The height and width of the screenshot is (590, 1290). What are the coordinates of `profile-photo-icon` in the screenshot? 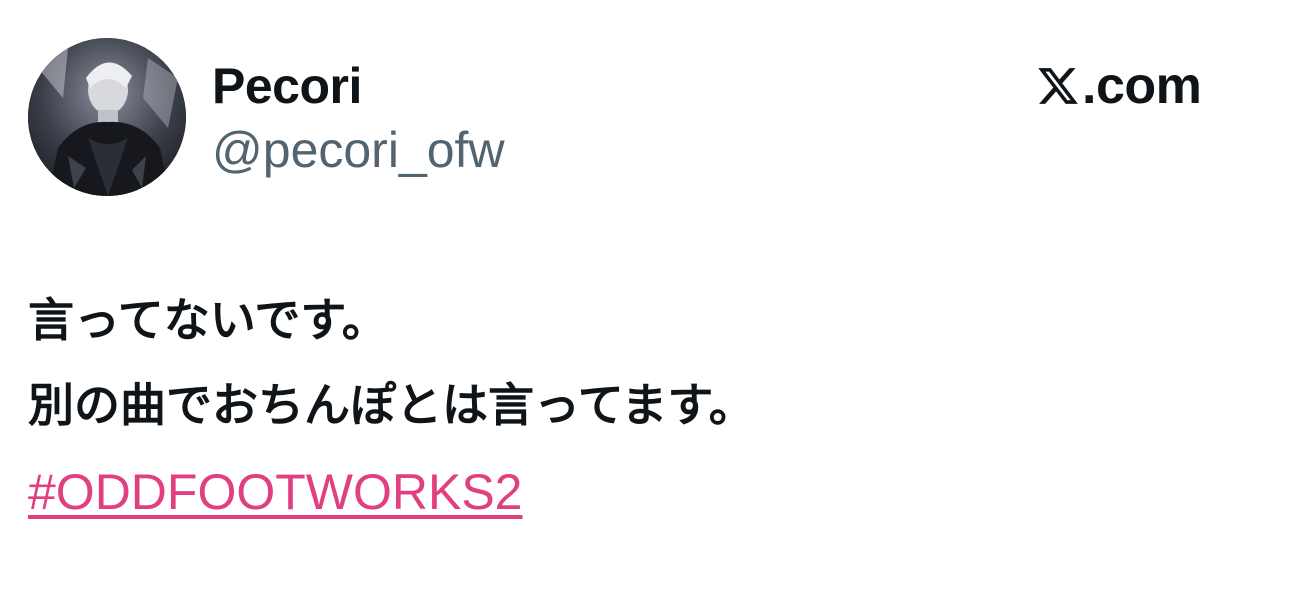 It's located at (107, 117).